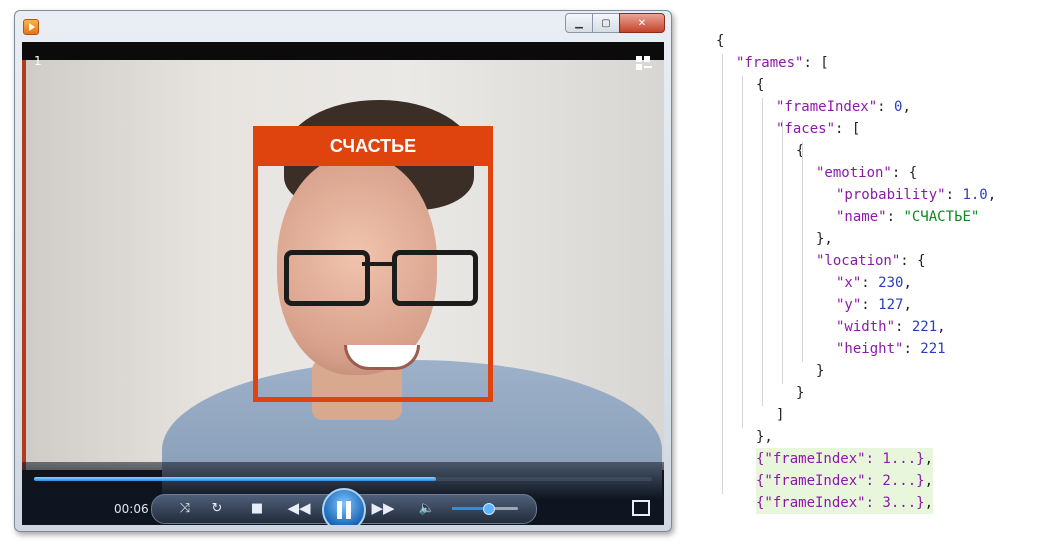  What do you see at coordinates (881, 261) in the screenshot?
I see `json-line: "location": {` at bounding box center [881, 261].